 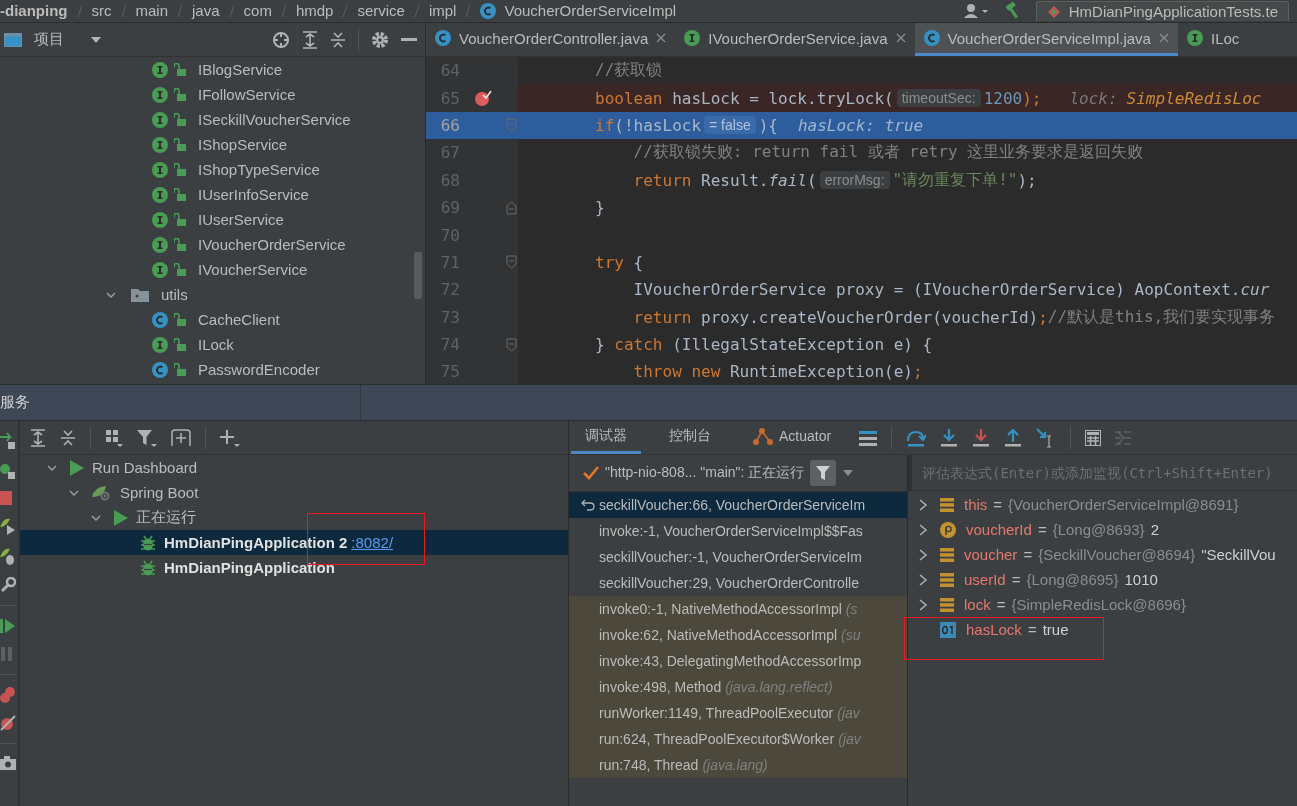 I want to click on locate-icon, so click(x=281, y=39).